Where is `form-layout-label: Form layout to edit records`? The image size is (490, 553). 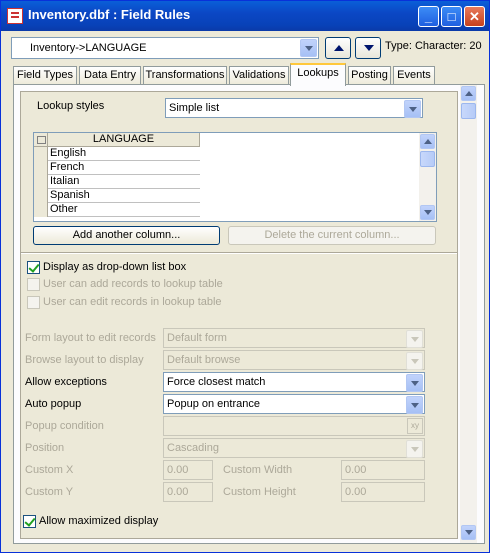
form-layout-label: Form layout to edit records is located at coordinates (90, 338).